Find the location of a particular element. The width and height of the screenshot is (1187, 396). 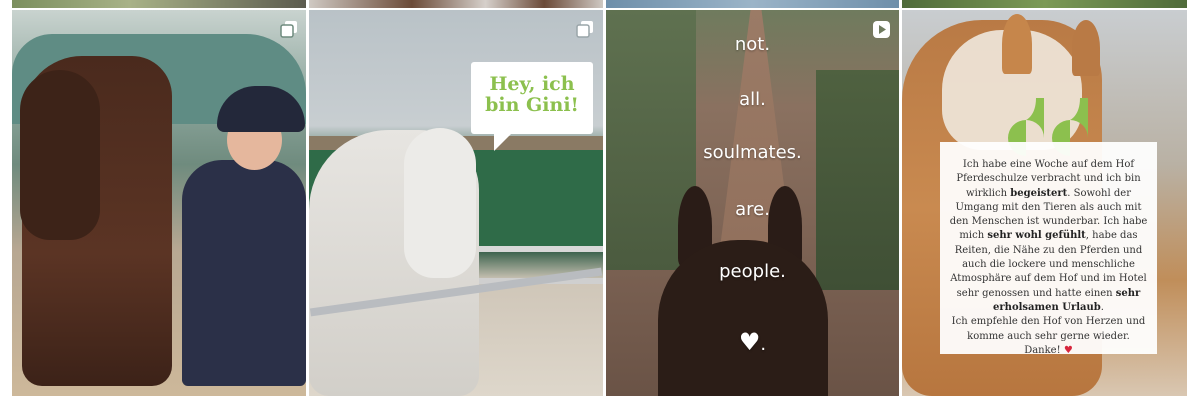

reel-heart-line: ♥. is located at coordinates (752, 342).